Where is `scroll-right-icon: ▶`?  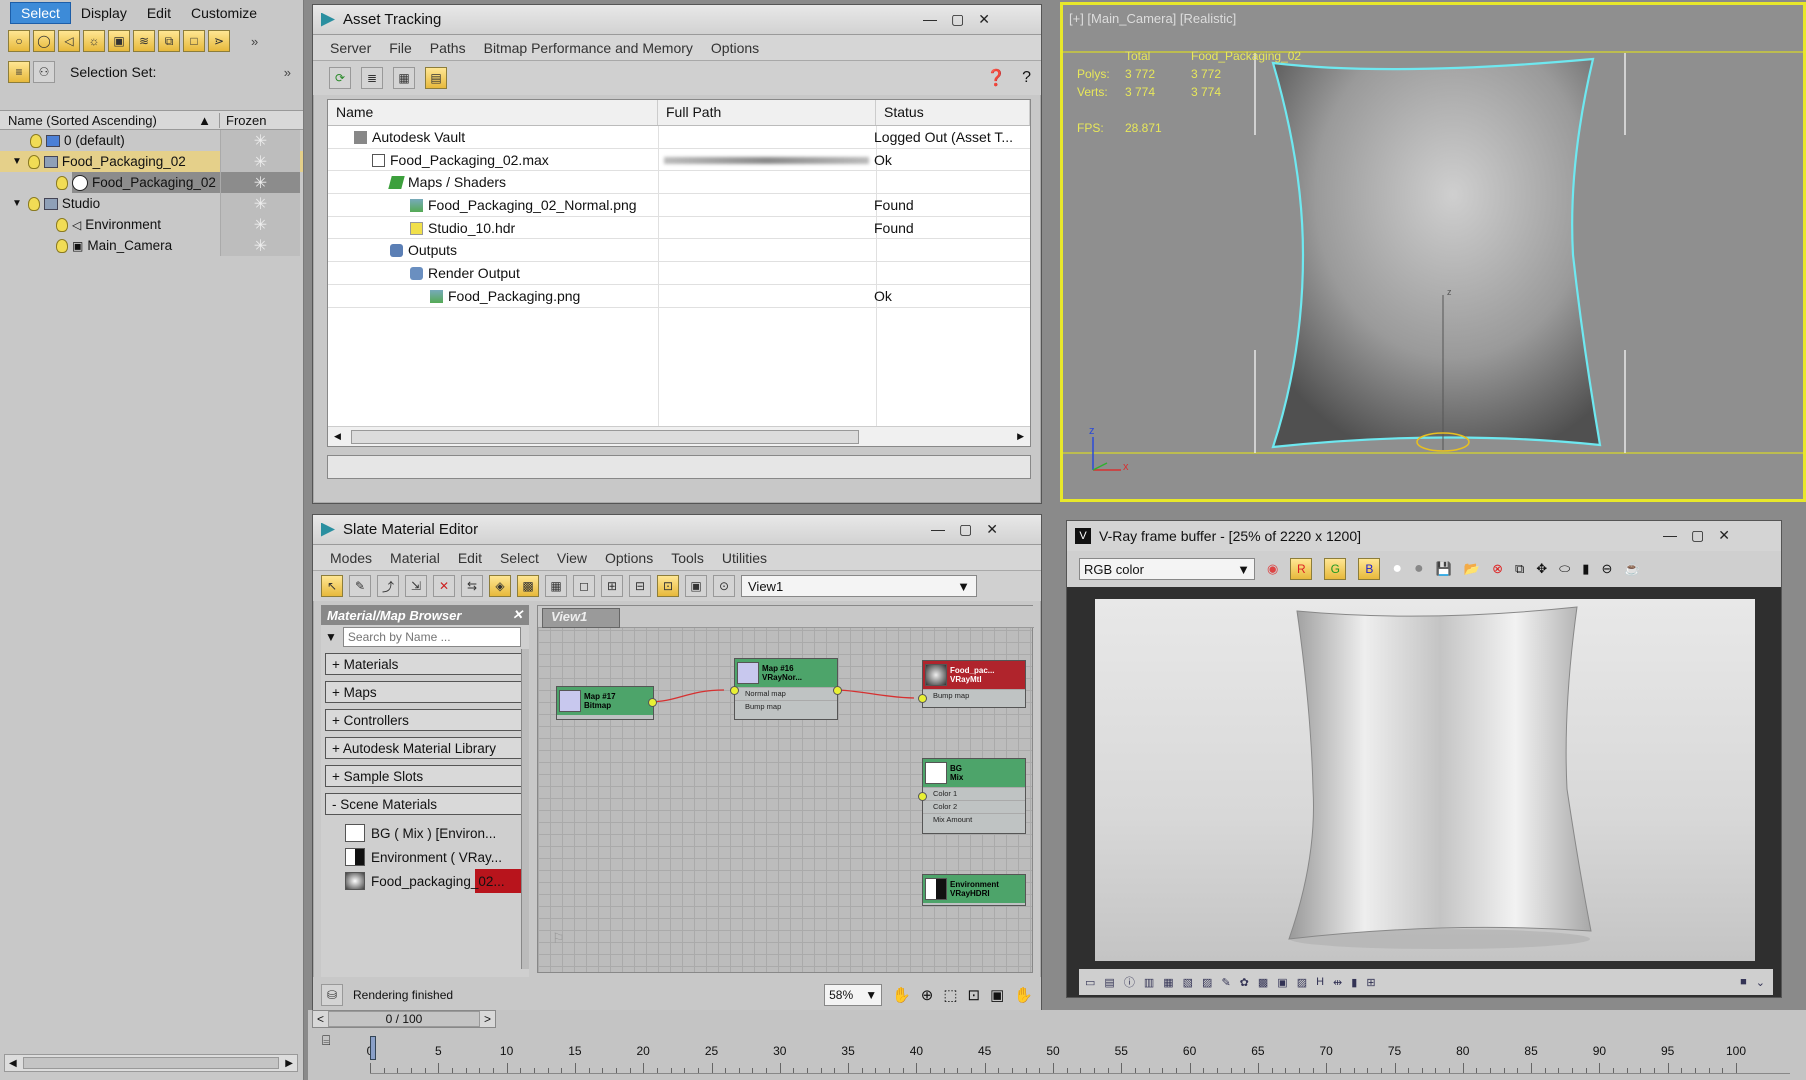 scroll-right-icon: ▶ is located at coordinates (289, 1063).